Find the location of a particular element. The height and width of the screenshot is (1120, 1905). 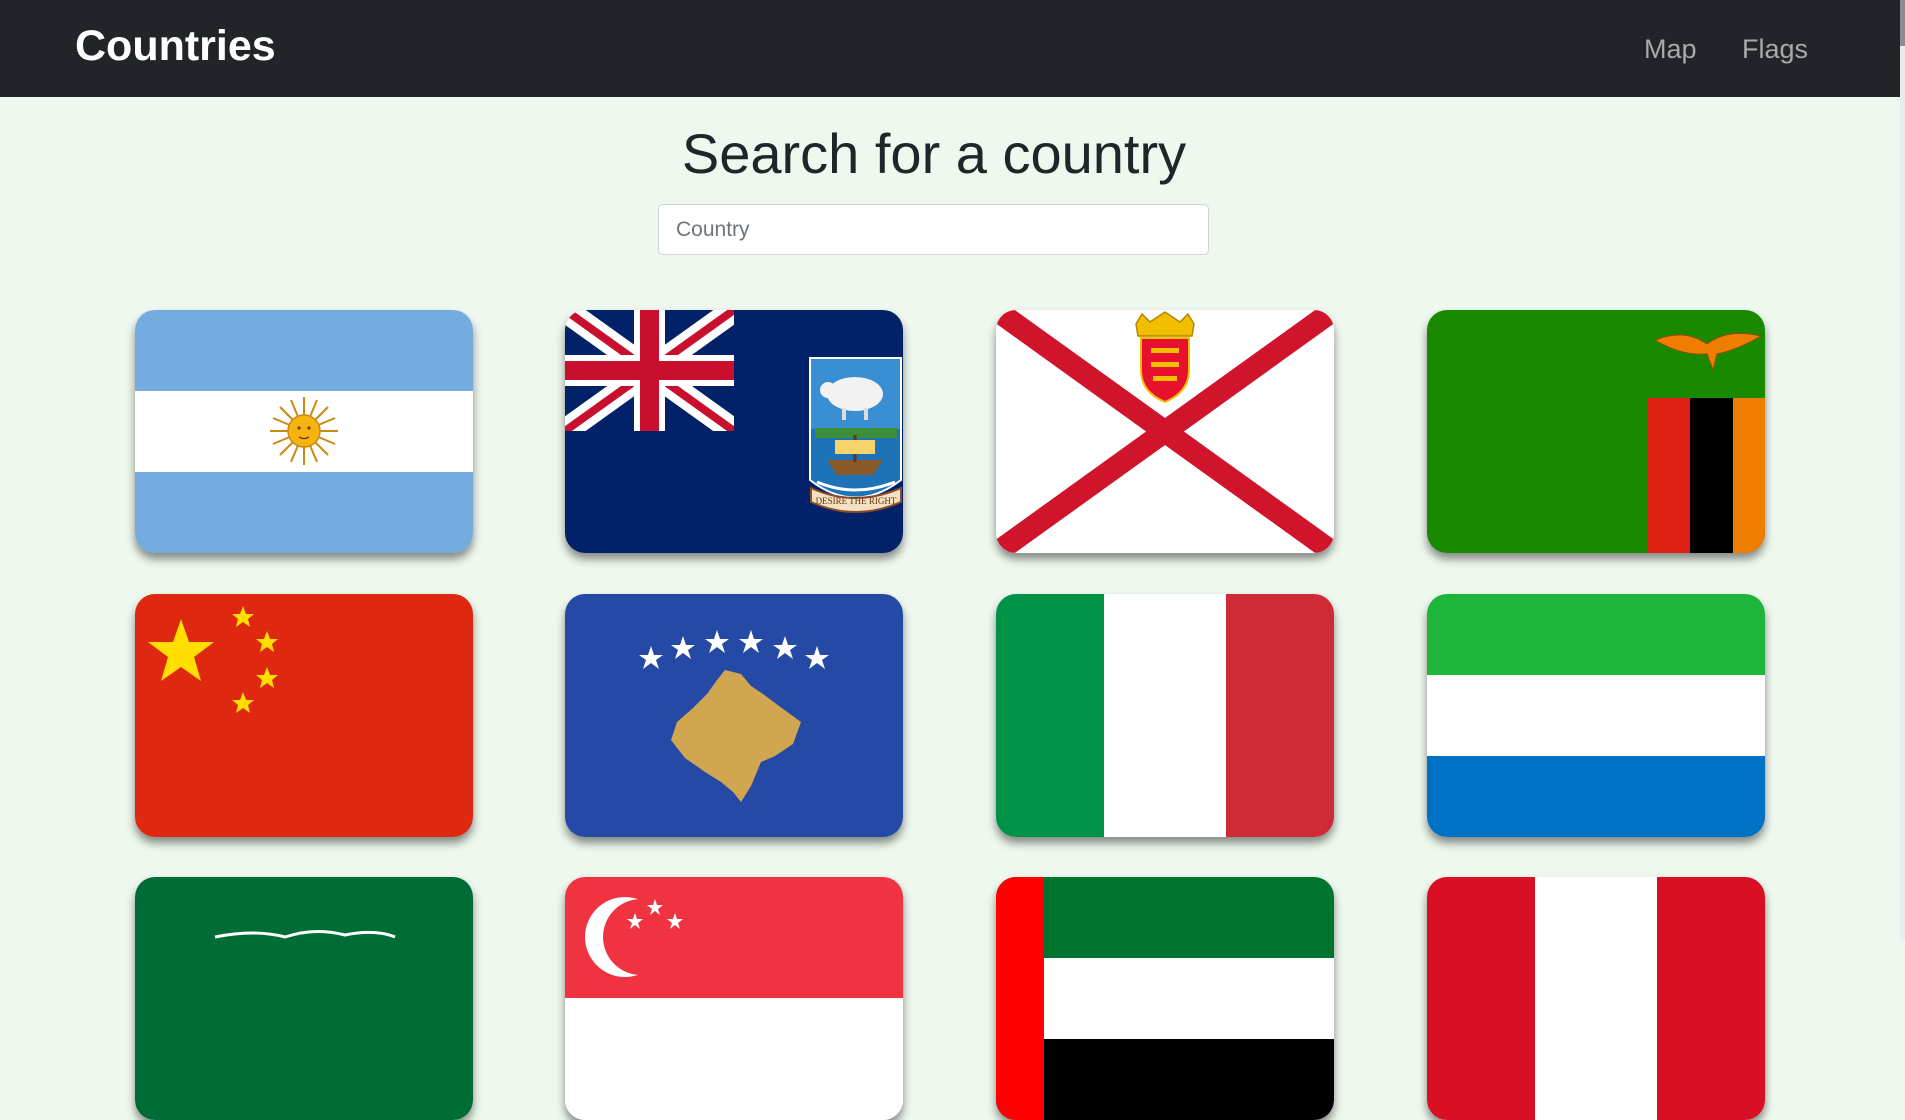

flag-card-jersey is located at coordinates (1165, 431).